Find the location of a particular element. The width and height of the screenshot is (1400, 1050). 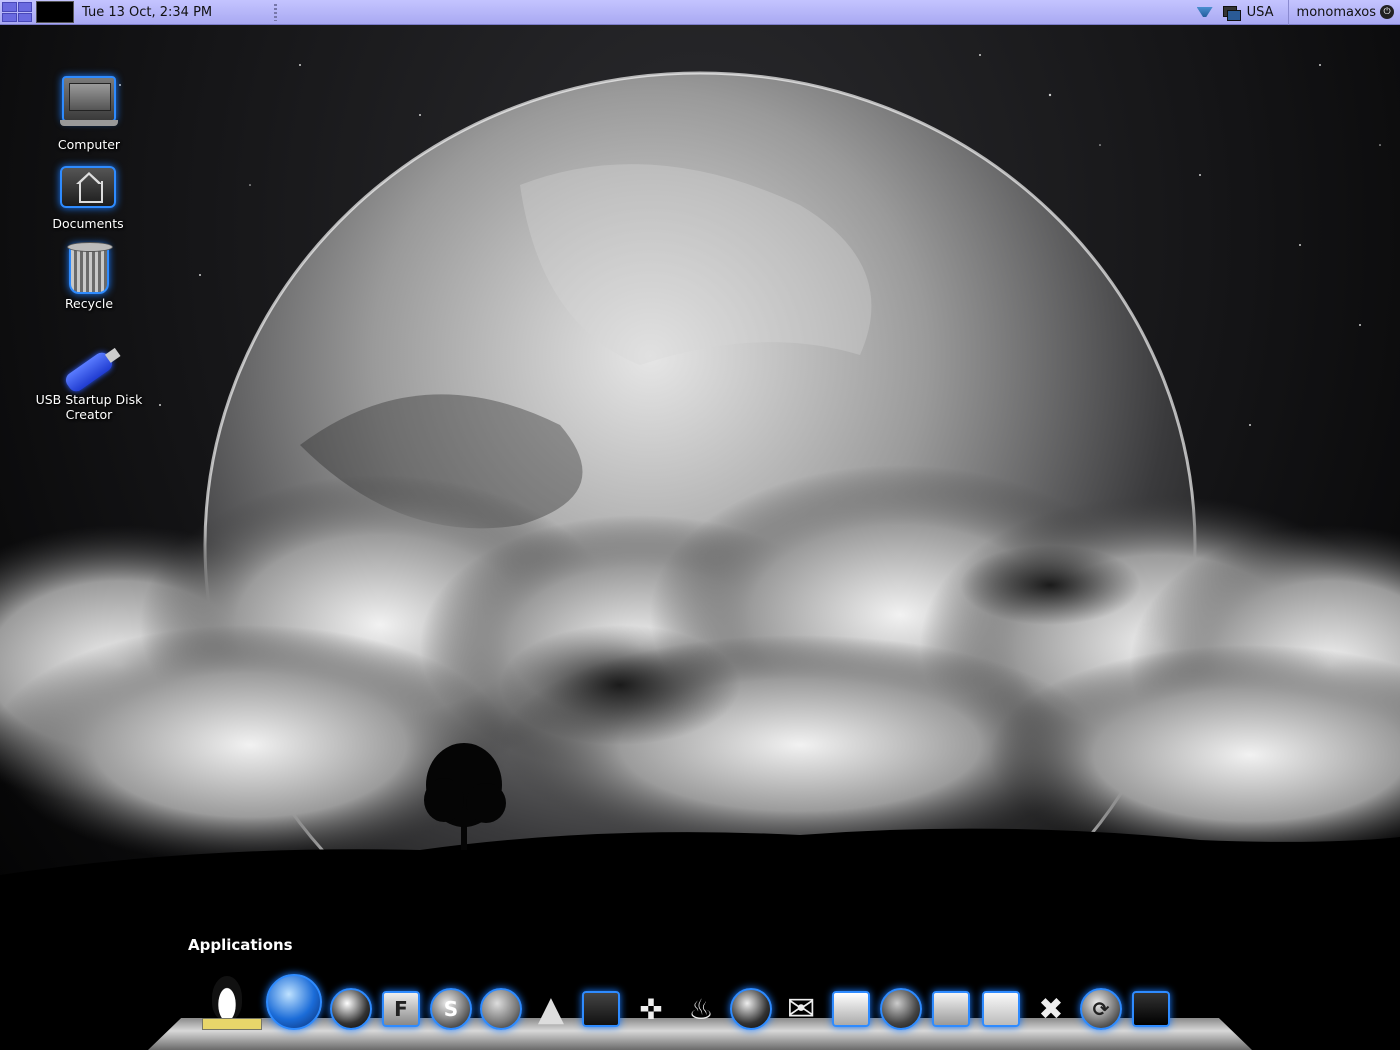

workspace-switcher is located at coordinates (55, 12).